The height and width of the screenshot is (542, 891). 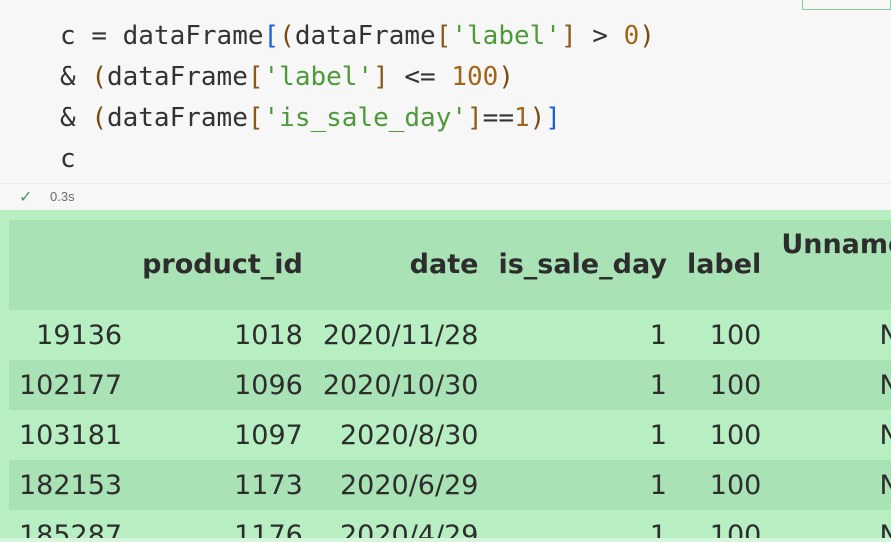 What do you see at coordinates (79, 335) in the screenshot?
I see `row-index: 19136` at bounding box center [79, 335].